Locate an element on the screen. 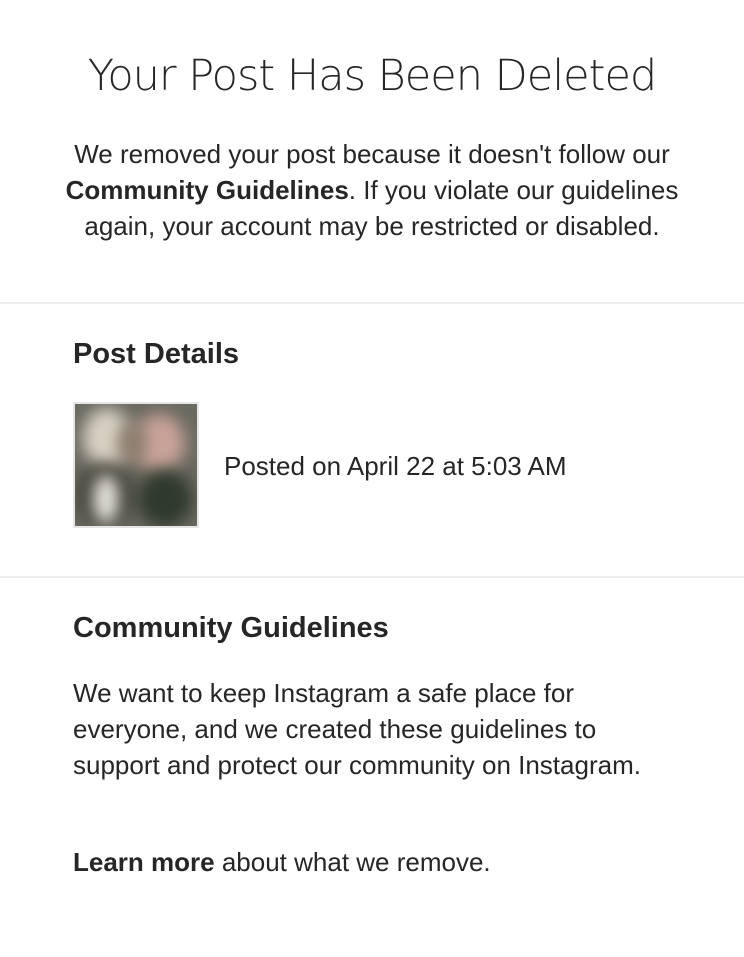  community-guidelines-heading: Community Guidelines is located at coordinates (231, 628).